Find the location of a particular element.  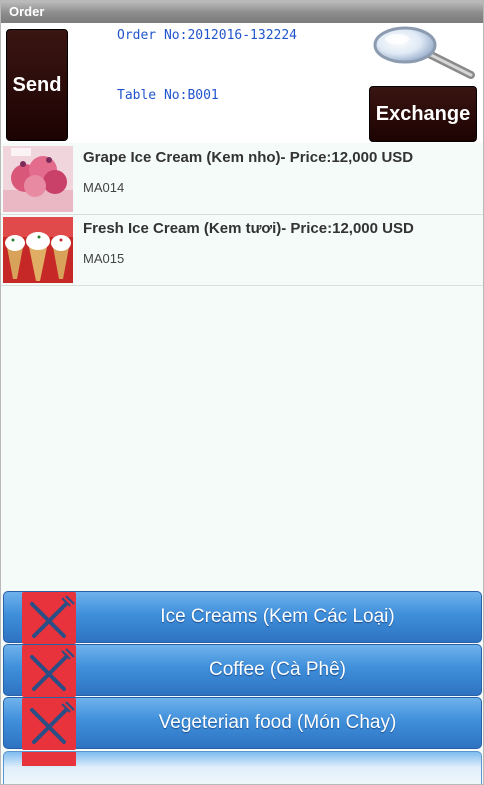

category-label: Ice Creams (Kem Các Loại) is located at coordinates (277, 616).